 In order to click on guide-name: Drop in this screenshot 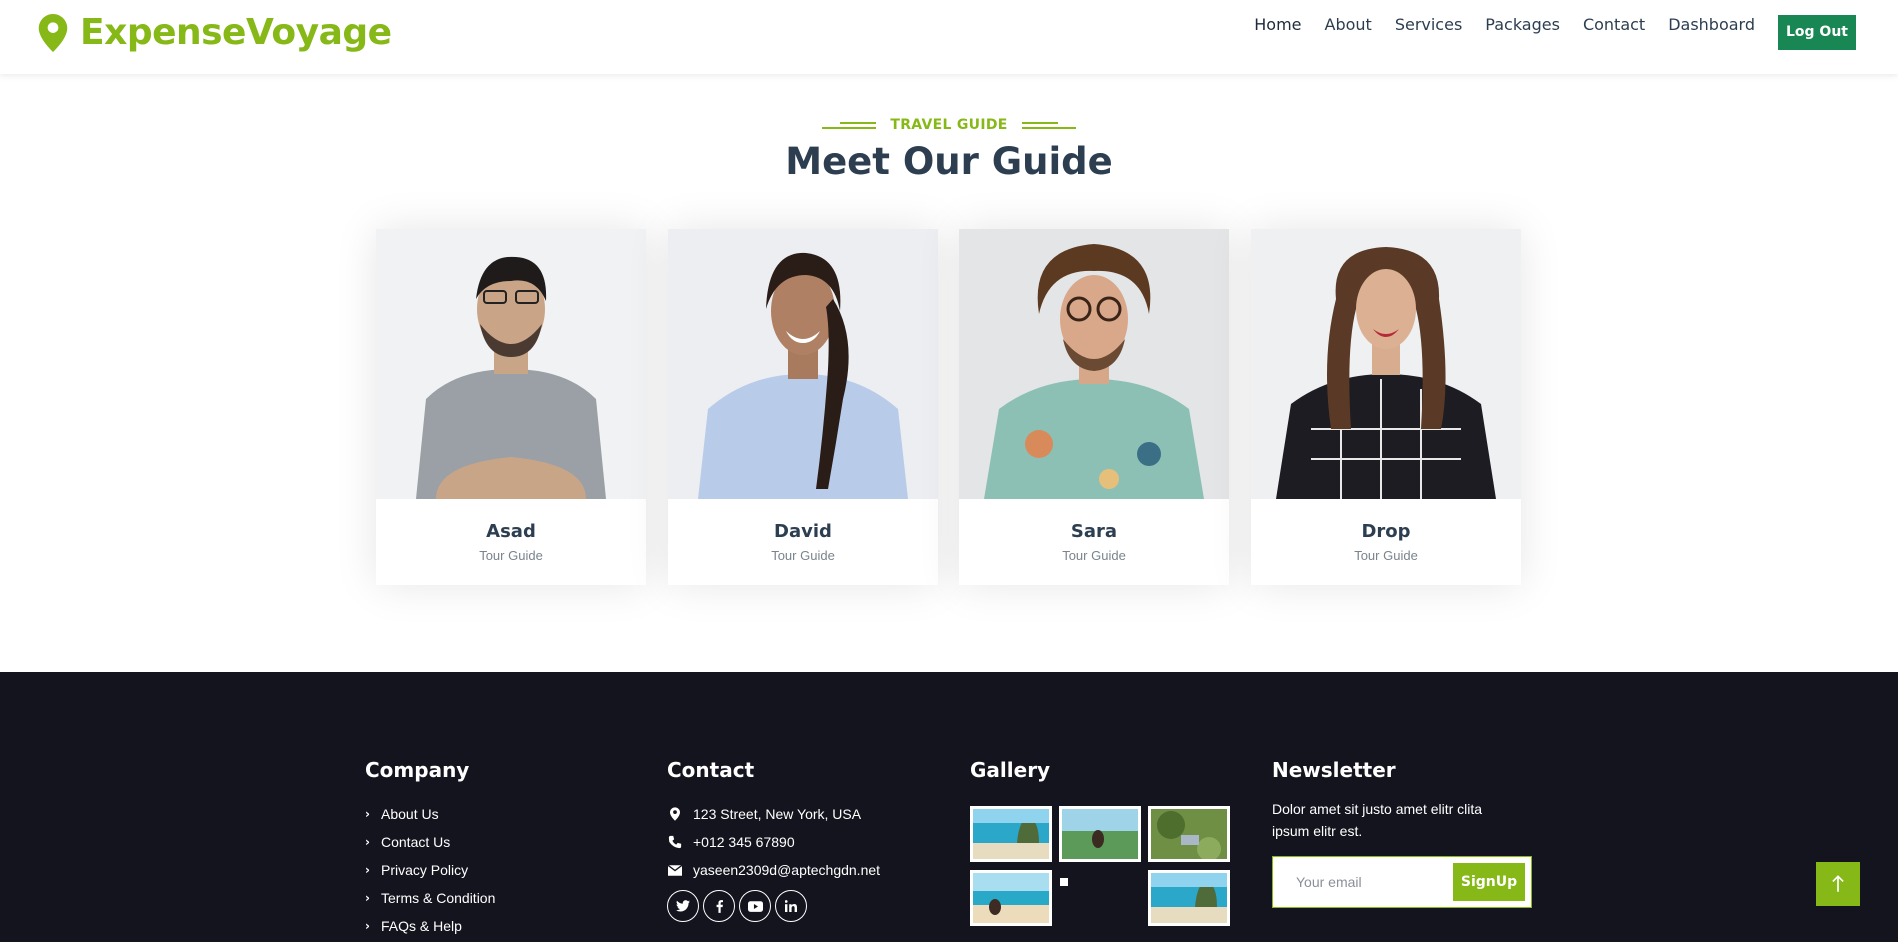, I will do `click(1386, 531)`.